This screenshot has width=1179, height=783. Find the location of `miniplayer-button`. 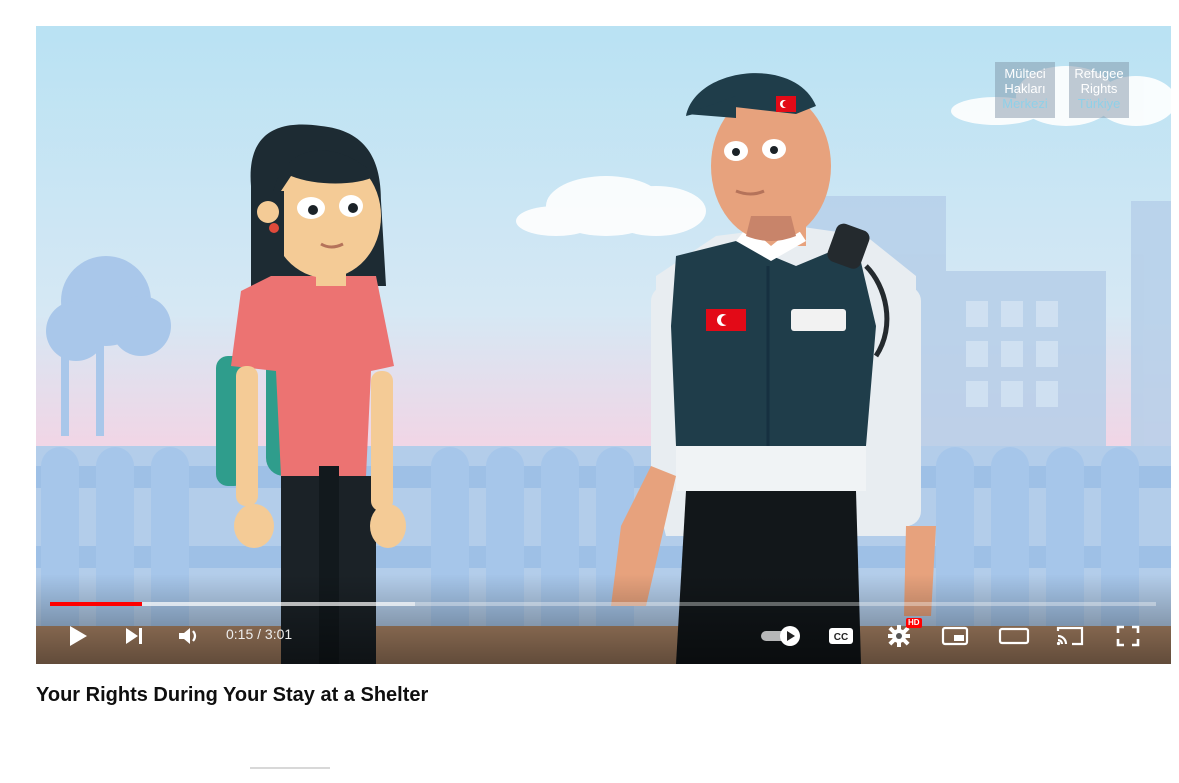

miniplayer-button is located at coordinates (955, 636).